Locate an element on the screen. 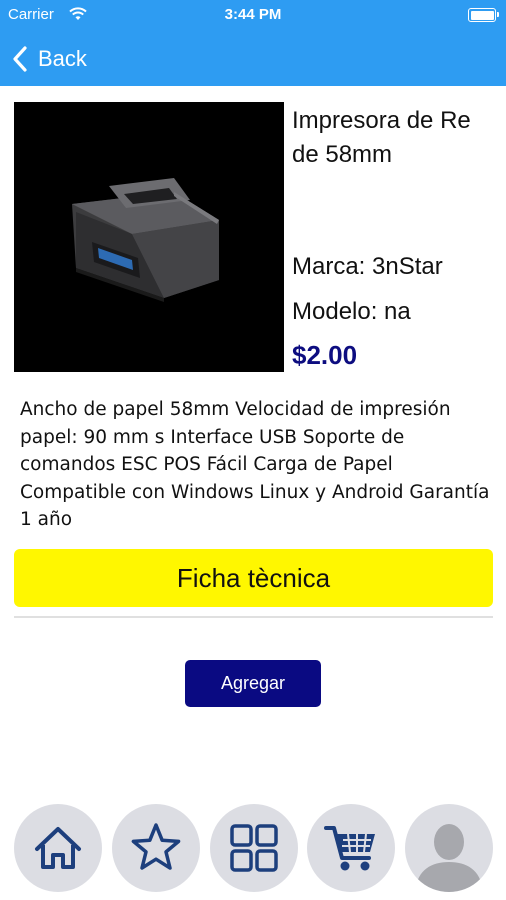  chevron-left-icon is located at coordinates (20, 59).